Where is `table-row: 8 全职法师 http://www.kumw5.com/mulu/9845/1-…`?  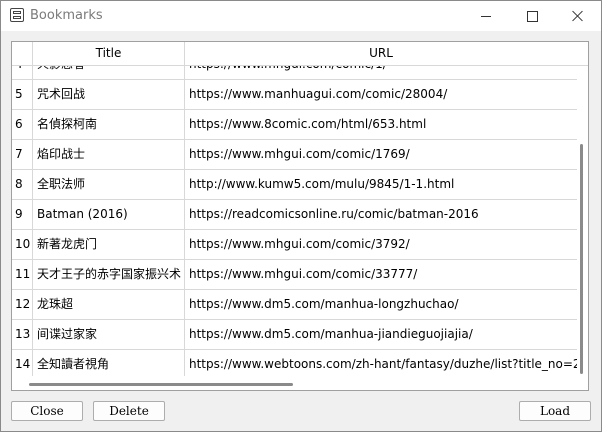
table-row: 8 全职法师 http://www.kumw5.com/mulu/9845/1-… is located at coordinates (294, 185).